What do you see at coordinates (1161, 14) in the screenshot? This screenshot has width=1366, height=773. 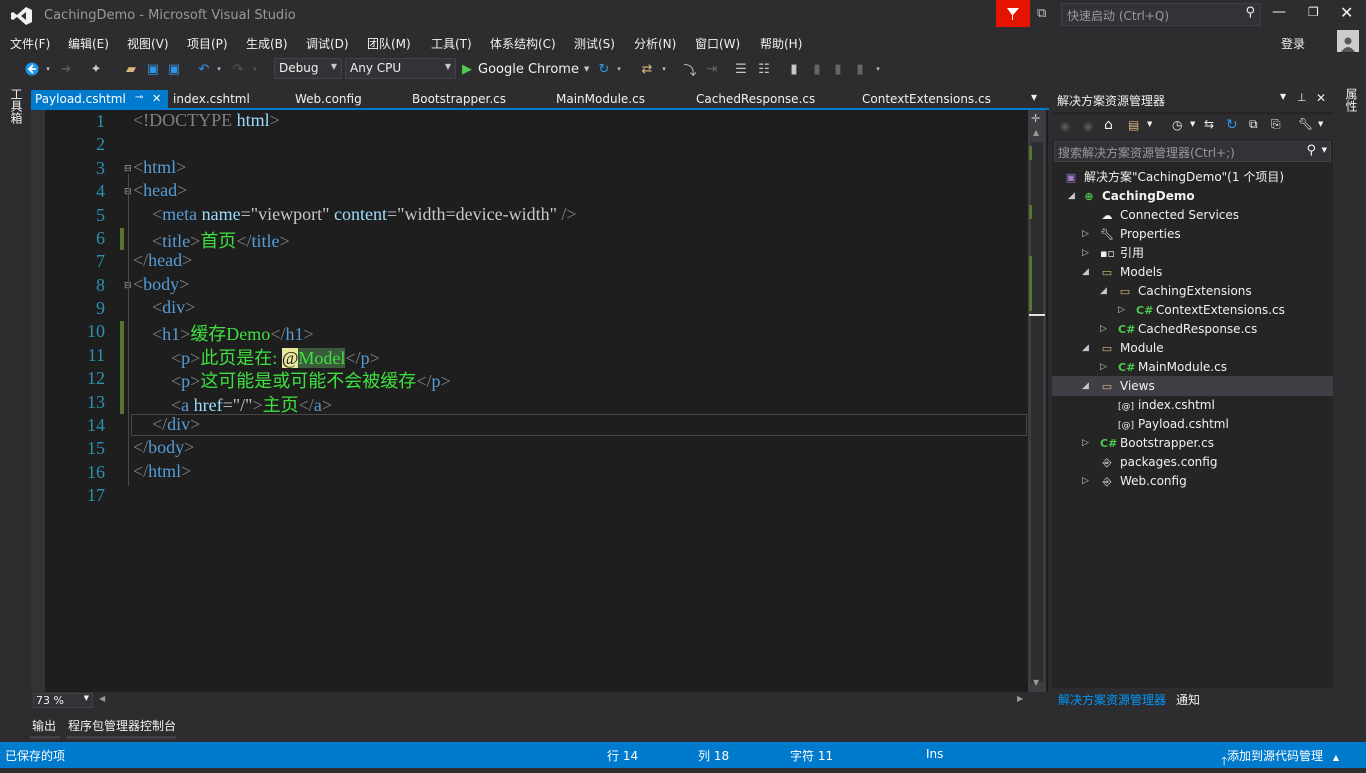 I see `quick-launch-input: 快速启动 (Ctrl+Q) ⚲` at bounding box center [1161, 14].